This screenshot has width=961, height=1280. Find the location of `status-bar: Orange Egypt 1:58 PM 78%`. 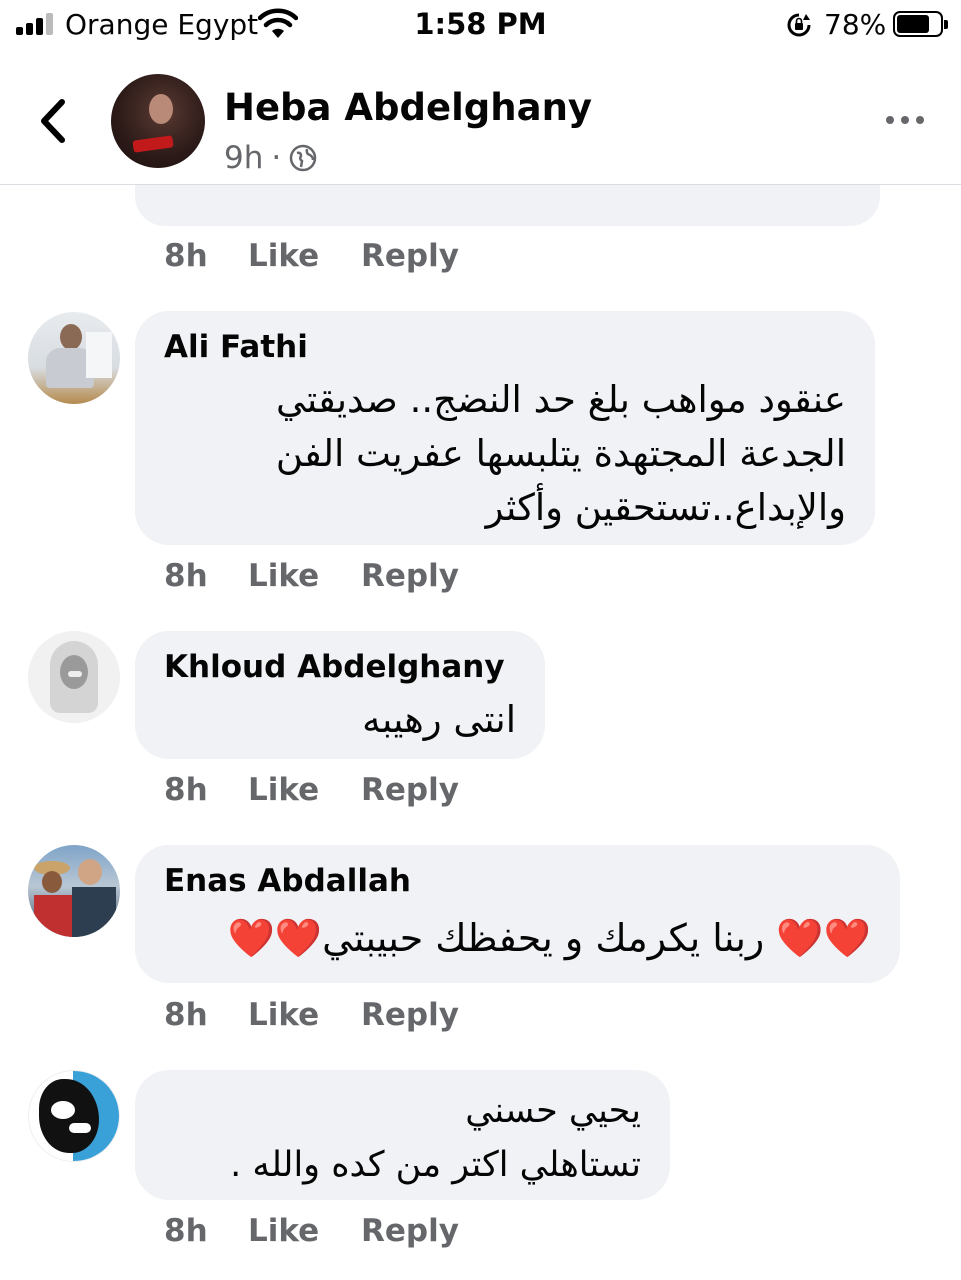

status-bar: Orange Egypt 1:58 PM 78% is located at coordinates (480, 26).